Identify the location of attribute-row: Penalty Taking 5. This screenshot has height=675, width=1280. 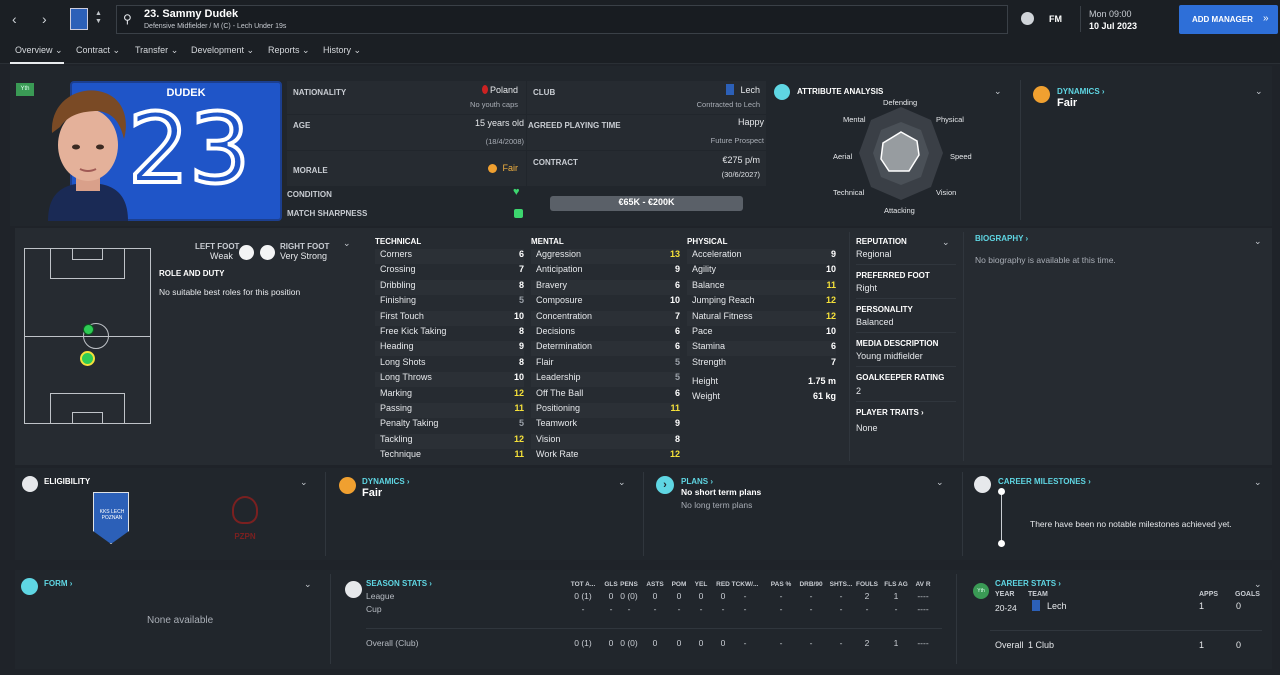
(449, 425).